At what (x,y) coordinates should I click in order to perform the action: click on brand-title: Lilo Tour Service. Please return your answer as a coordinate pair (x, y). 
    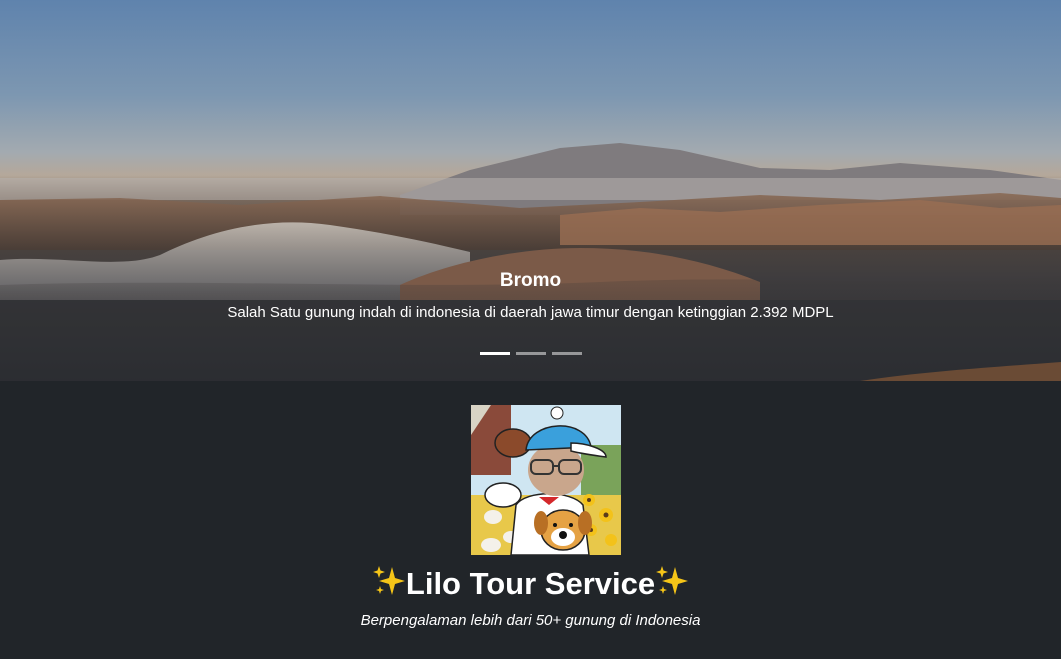
    Looking at the image, I should click on (530, 583).